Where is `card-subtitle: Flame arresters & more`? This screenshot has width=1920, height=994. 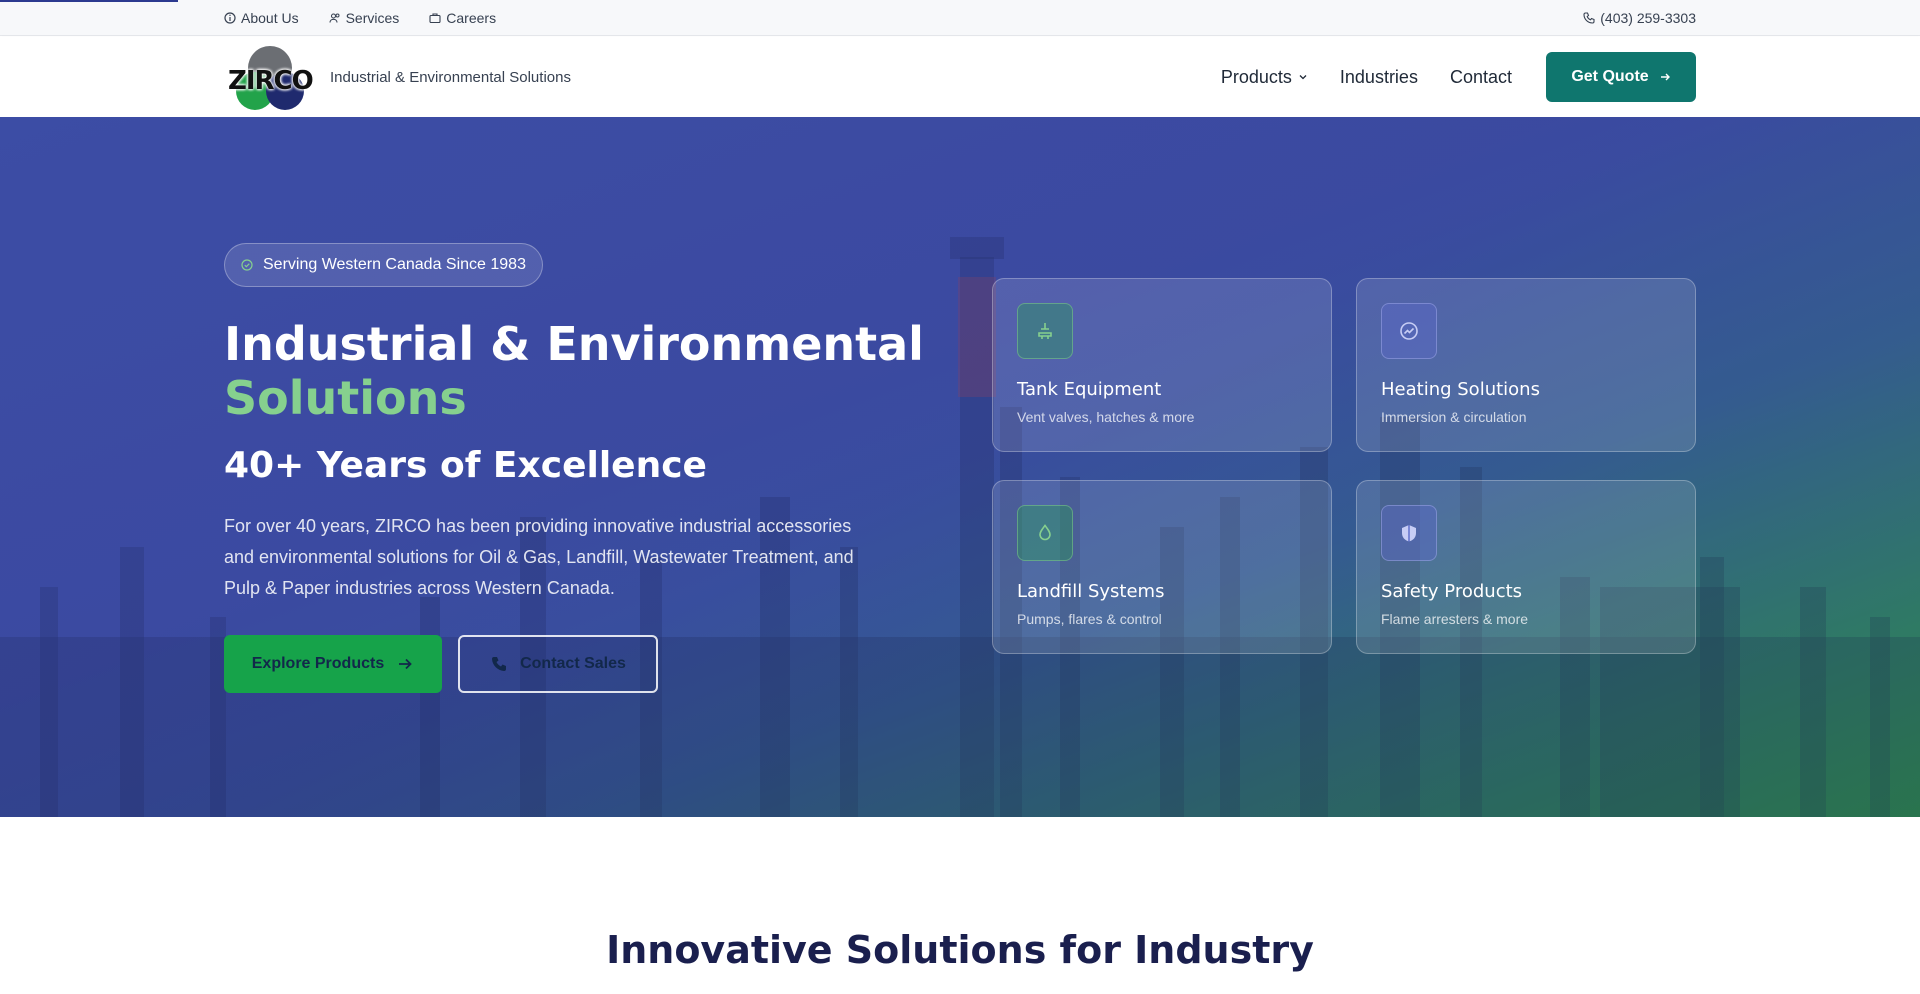
card-subtitle: Flame arresters & more is located at coordinates (1455, 619).